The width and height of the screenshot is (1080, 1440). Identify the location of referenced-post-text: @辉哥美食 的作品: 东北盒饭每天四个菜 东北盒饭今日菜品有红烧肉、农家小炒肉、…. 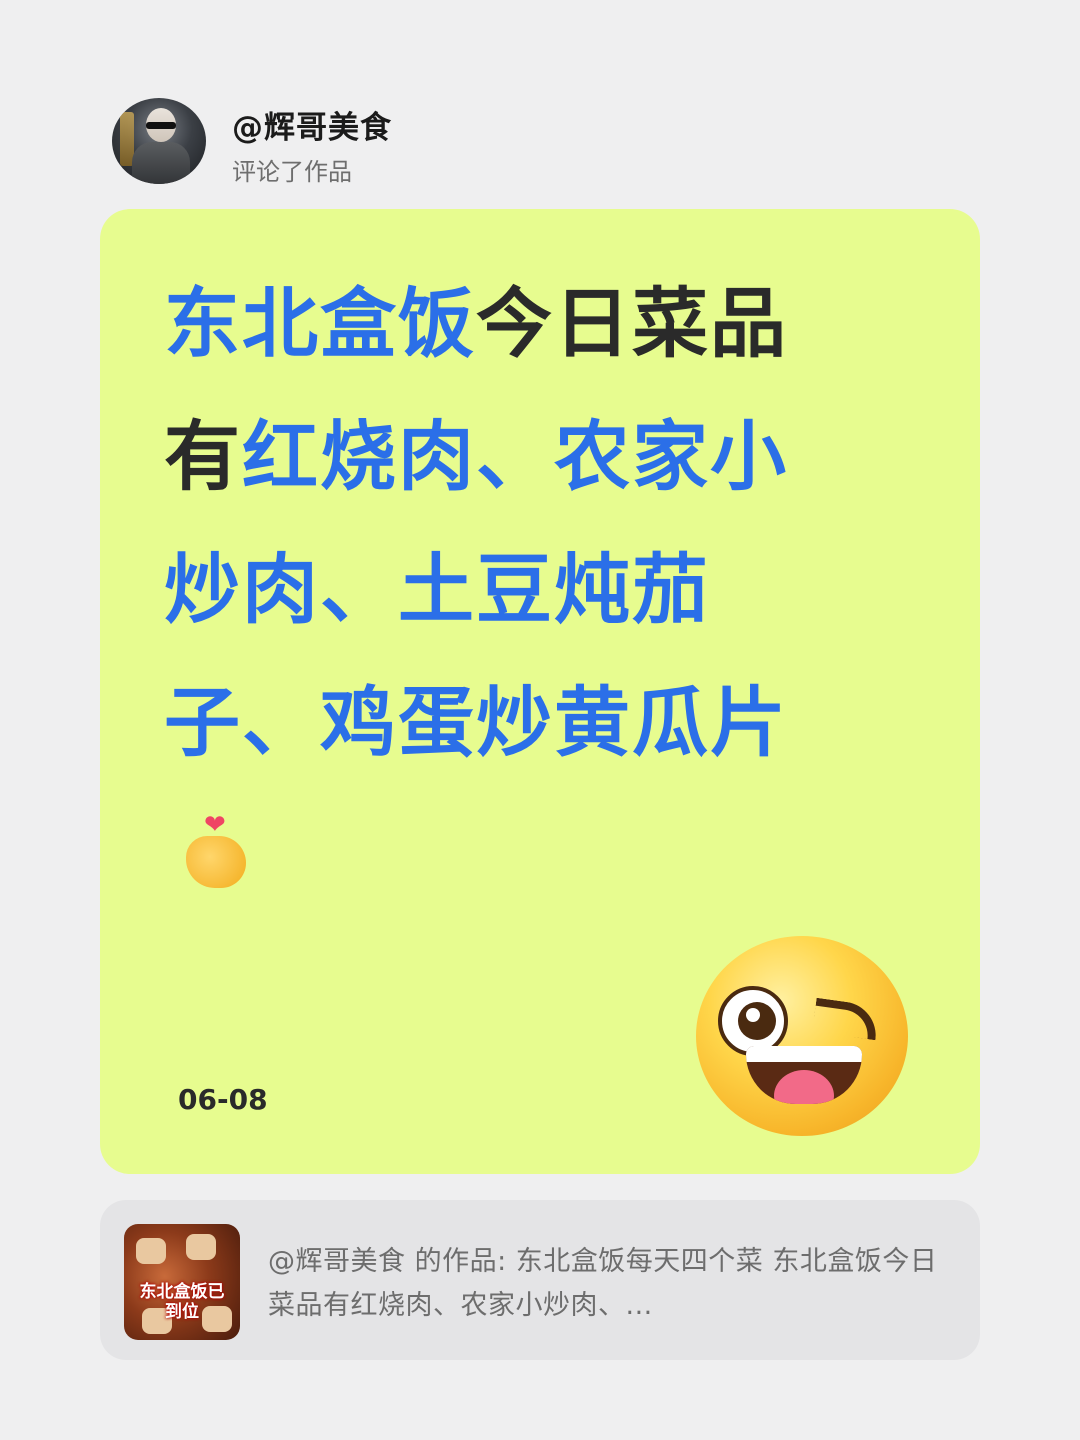
(603, 1283).